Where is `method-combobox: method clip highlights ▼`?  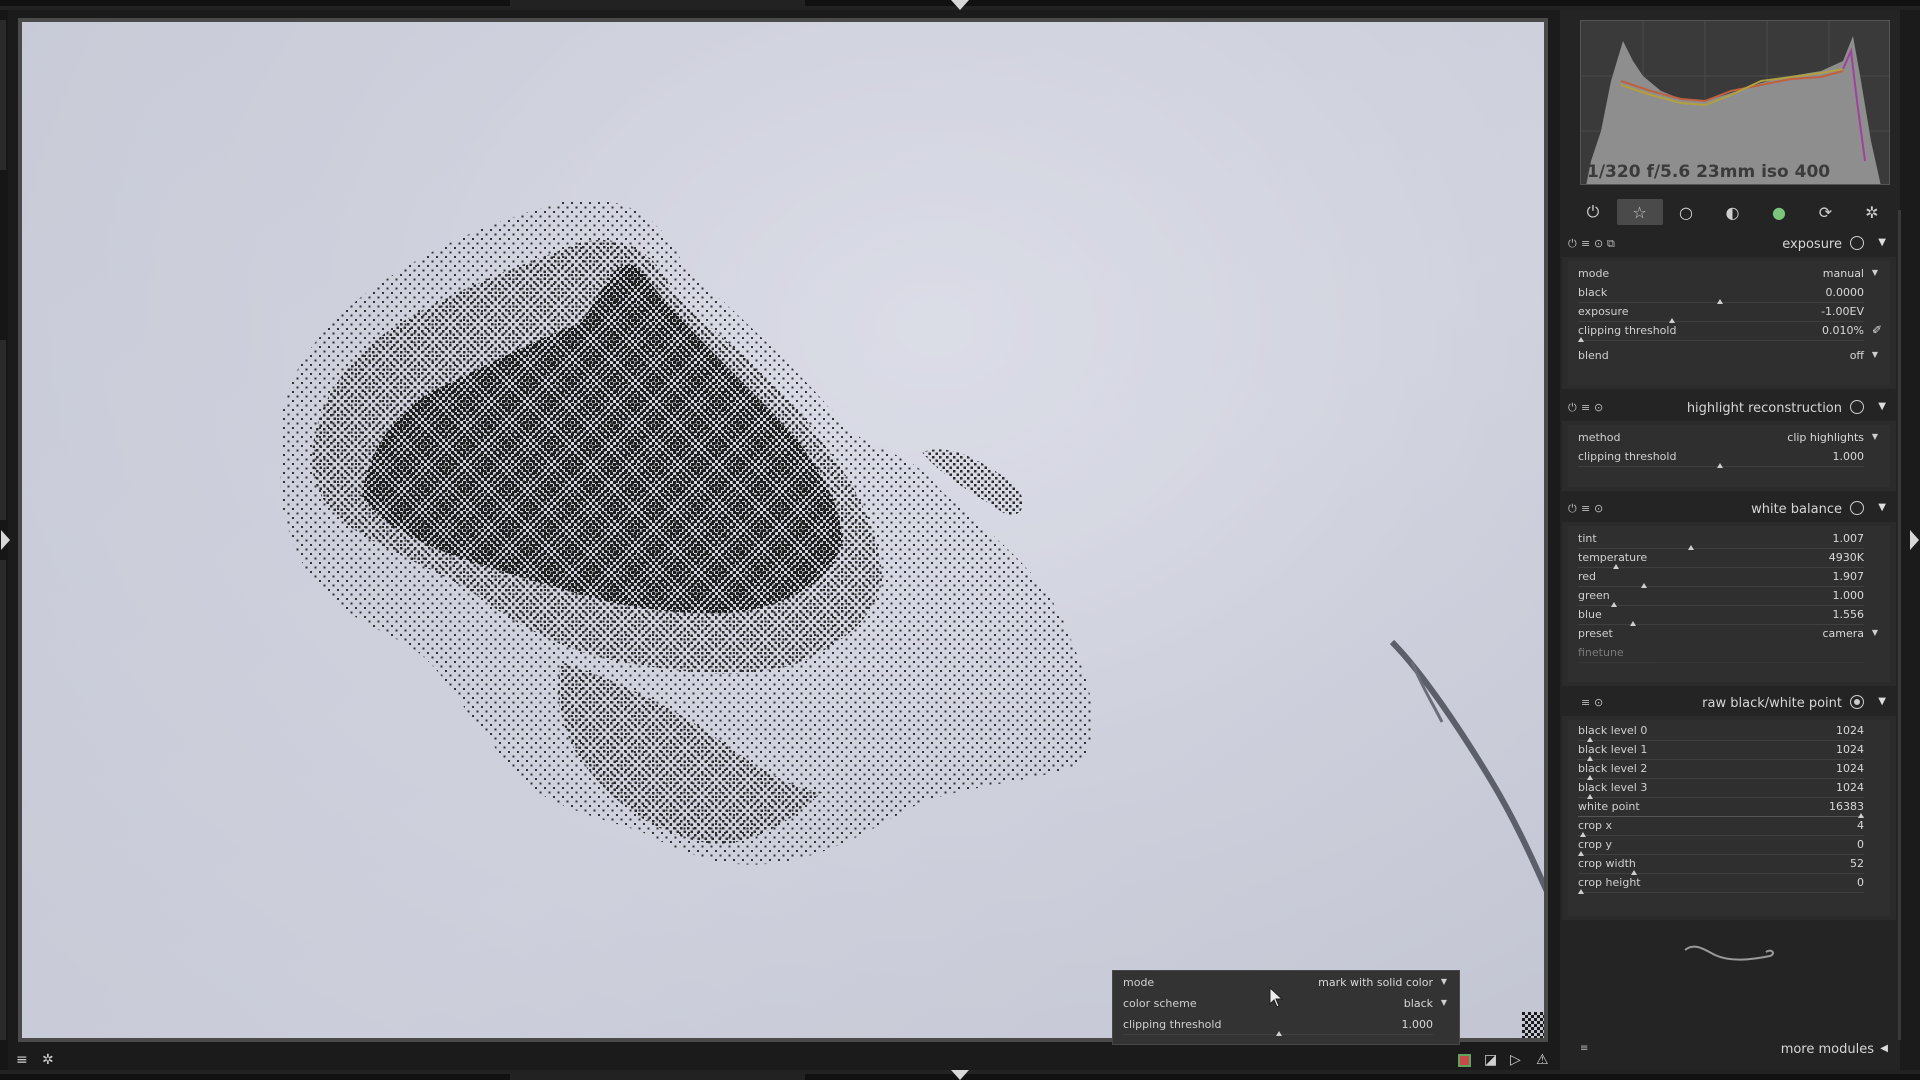 method-combobox: method clip highlights ▼ is located at coordinates (1729, 439).